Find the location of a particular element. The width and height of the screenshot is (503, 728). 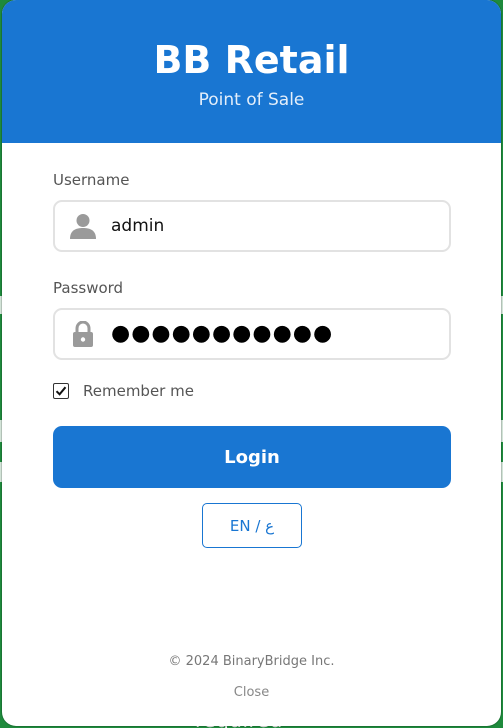

close-link: Close is located at coordinates (251, 692).